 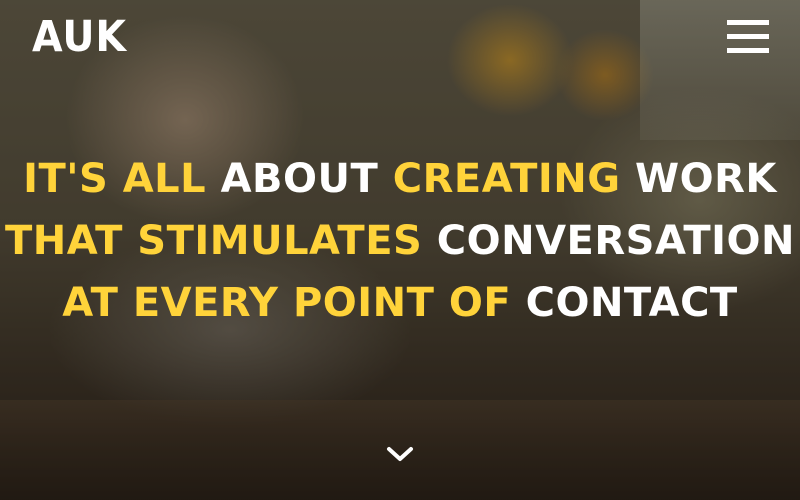 What do you see at coordinates (299, 179) in the screenshot?
I see `headline-phrase: ABOUT` at bounding box center [299, 179].